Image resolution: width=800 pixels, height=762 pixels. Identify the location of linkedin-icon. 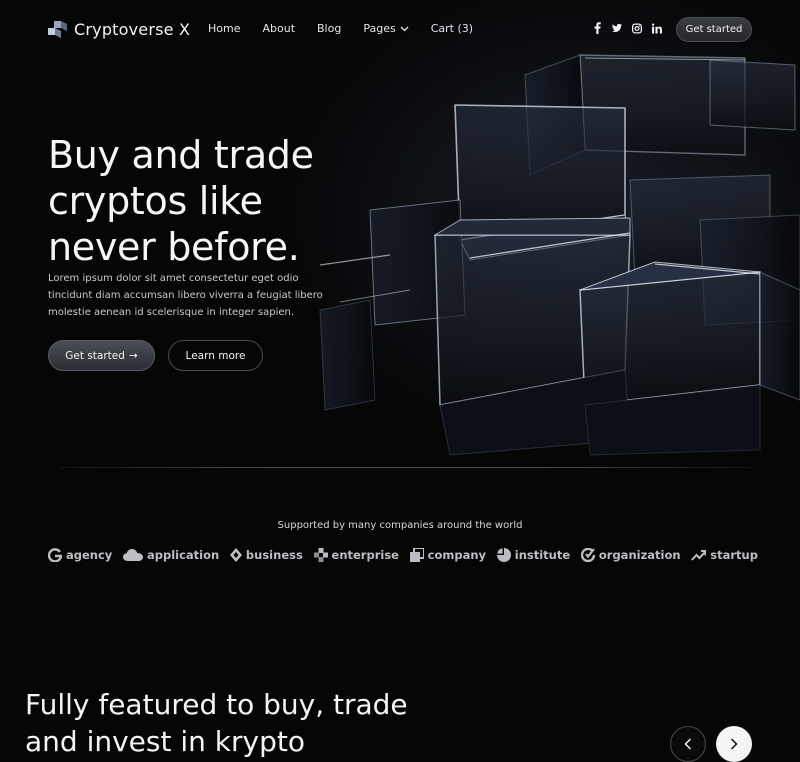
(657, 28).